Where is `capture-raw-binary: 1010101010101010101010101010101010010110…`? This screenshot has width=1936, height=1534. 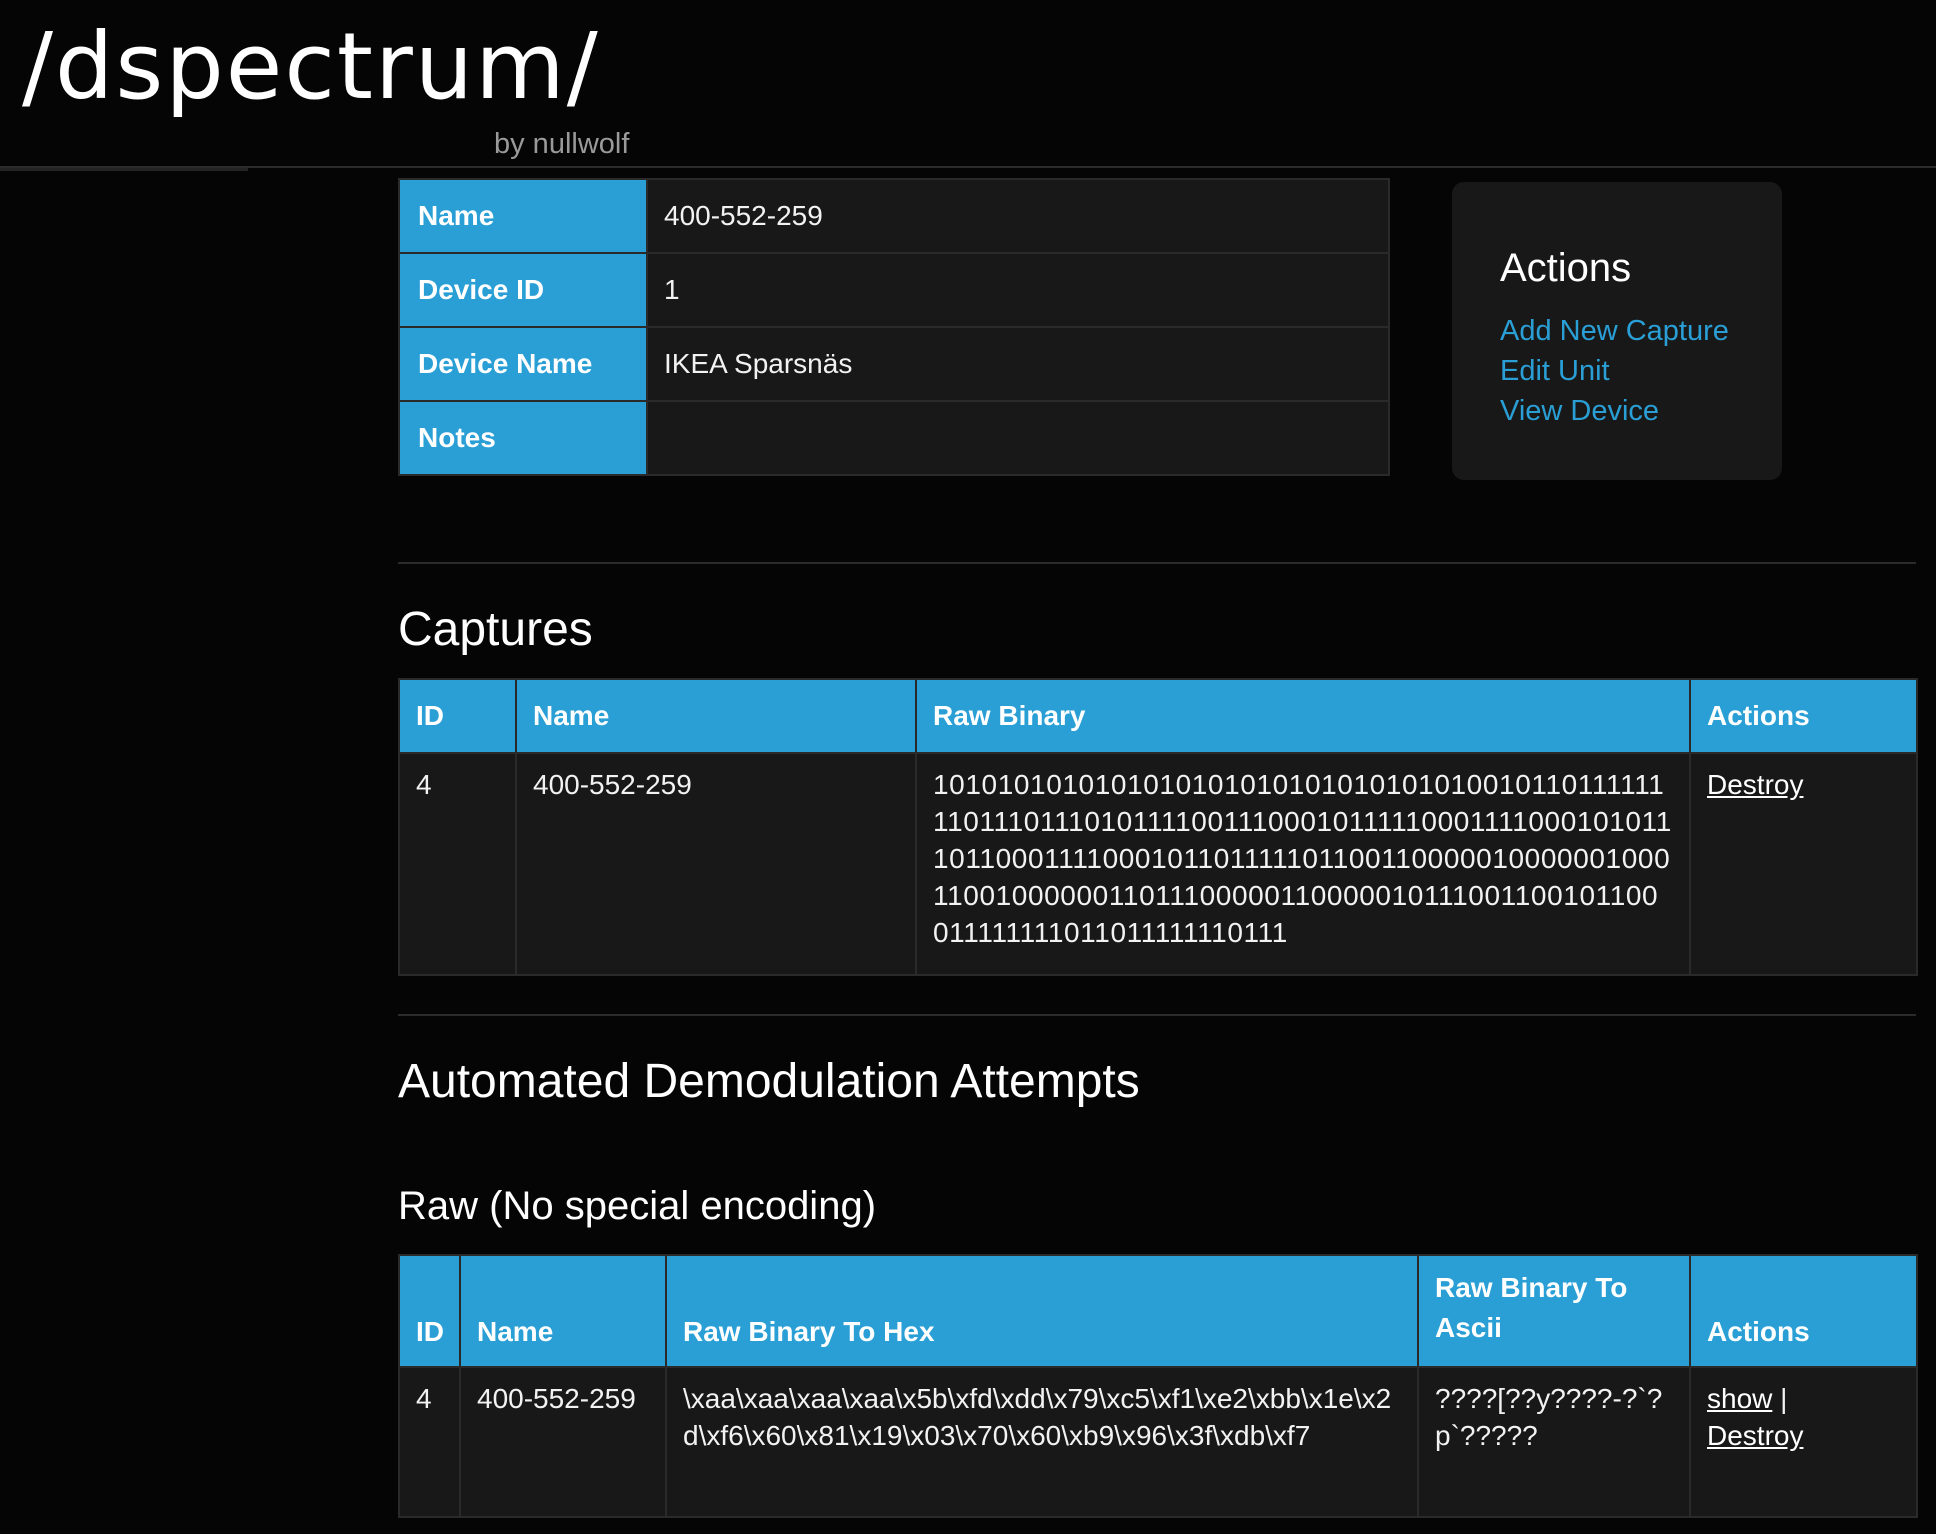
capture-raw-binary: 1010101010101010101010101010101010010110… is located at coordinates (1303, 864).